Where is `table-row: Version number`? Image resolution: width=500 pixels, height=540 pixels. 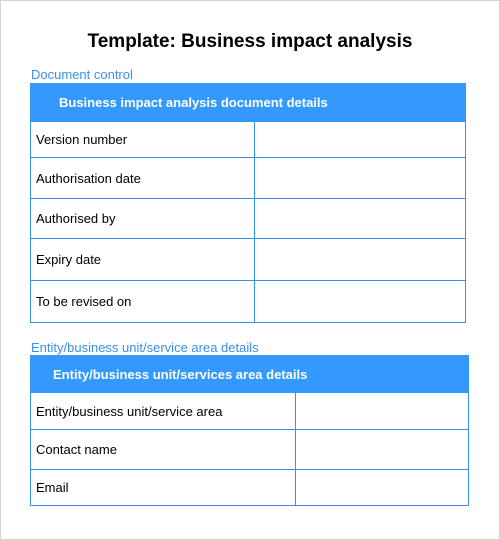
table-row: Version number is located at coordinates (248, 139).